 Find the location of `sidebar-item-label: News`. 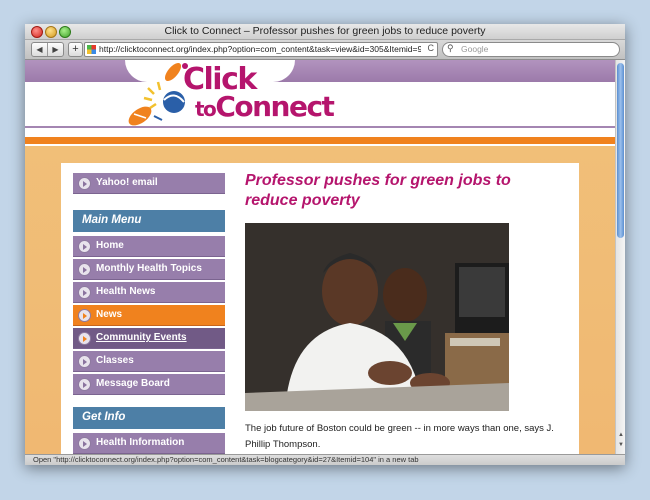

sidebar-item-label: News is located at coordinates (109, 314).